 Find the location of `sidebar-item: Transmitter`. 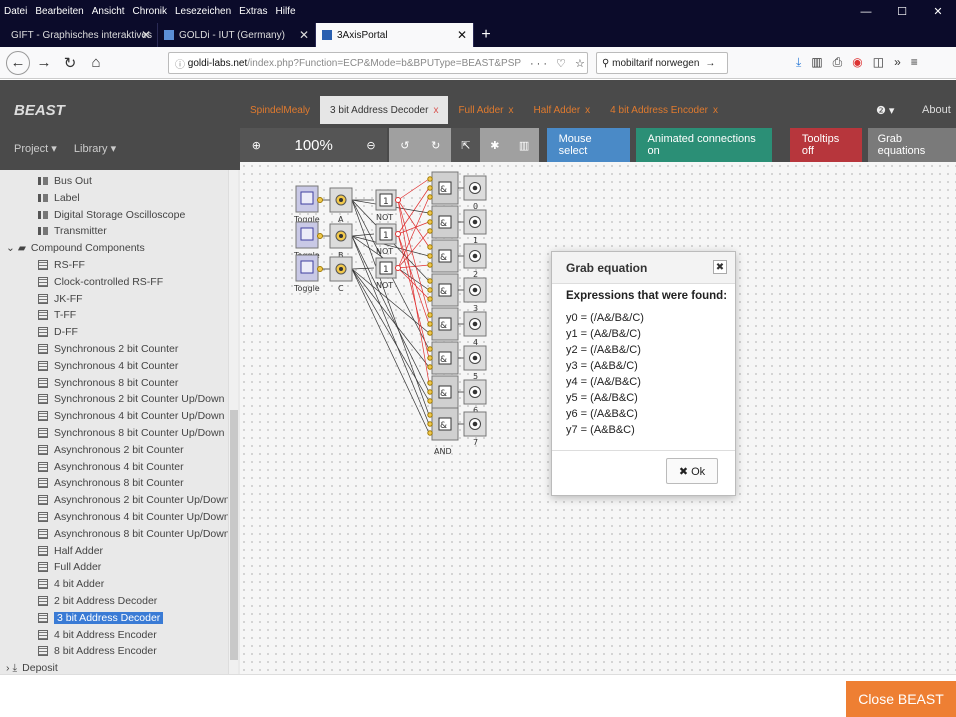

sidebar-item: Transmitter is located at coordinates (72, 231).